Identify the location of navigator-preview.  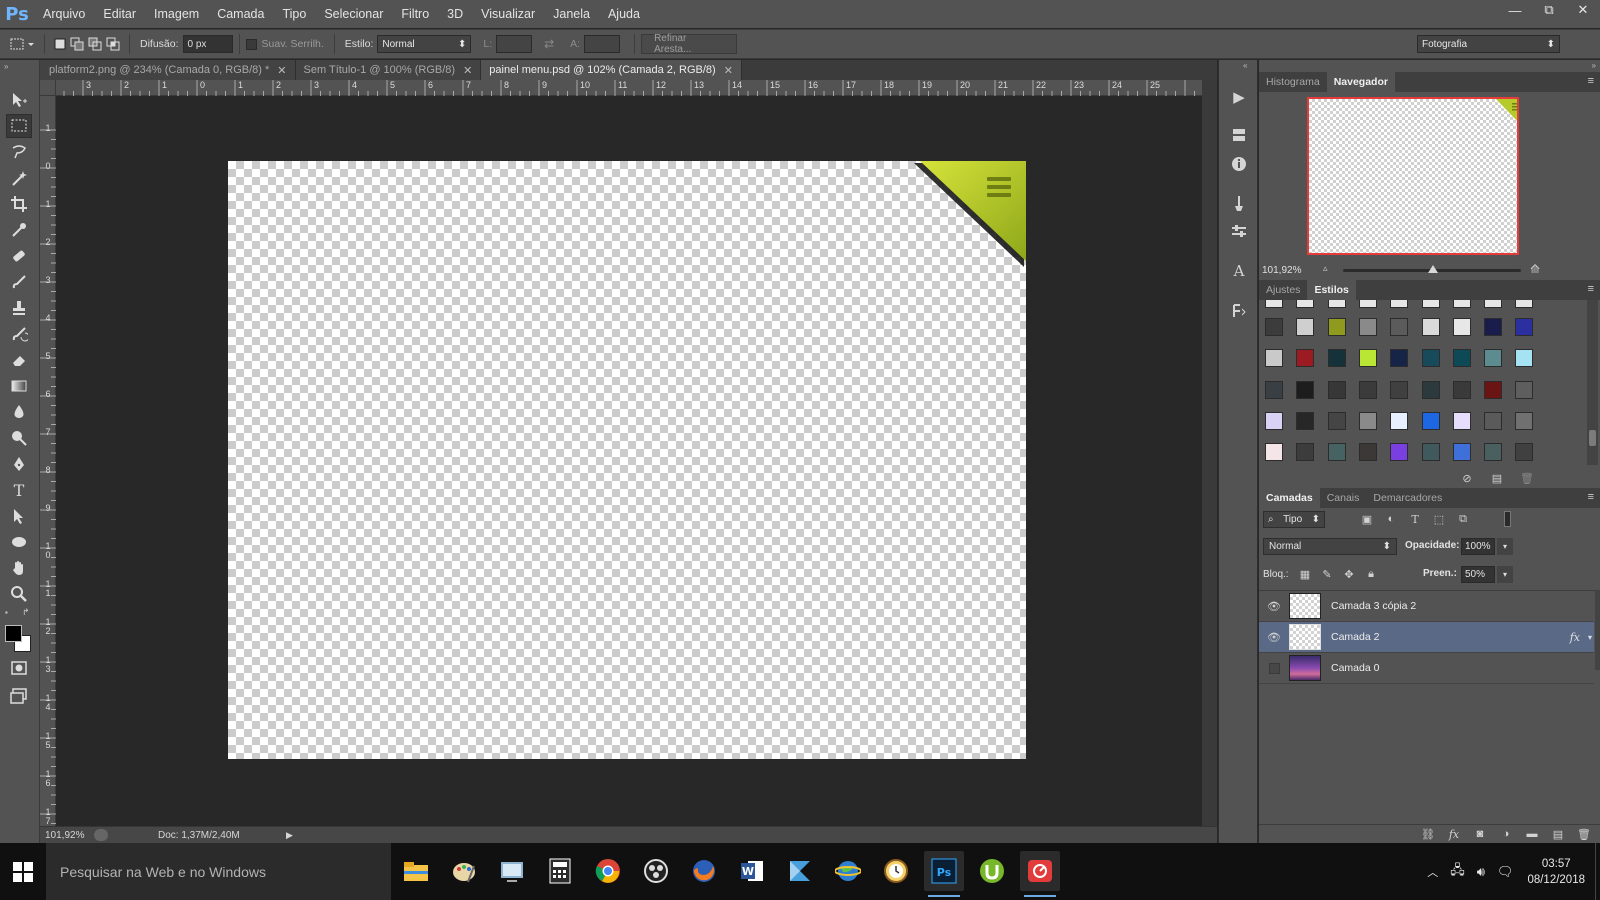
(1413, 176).